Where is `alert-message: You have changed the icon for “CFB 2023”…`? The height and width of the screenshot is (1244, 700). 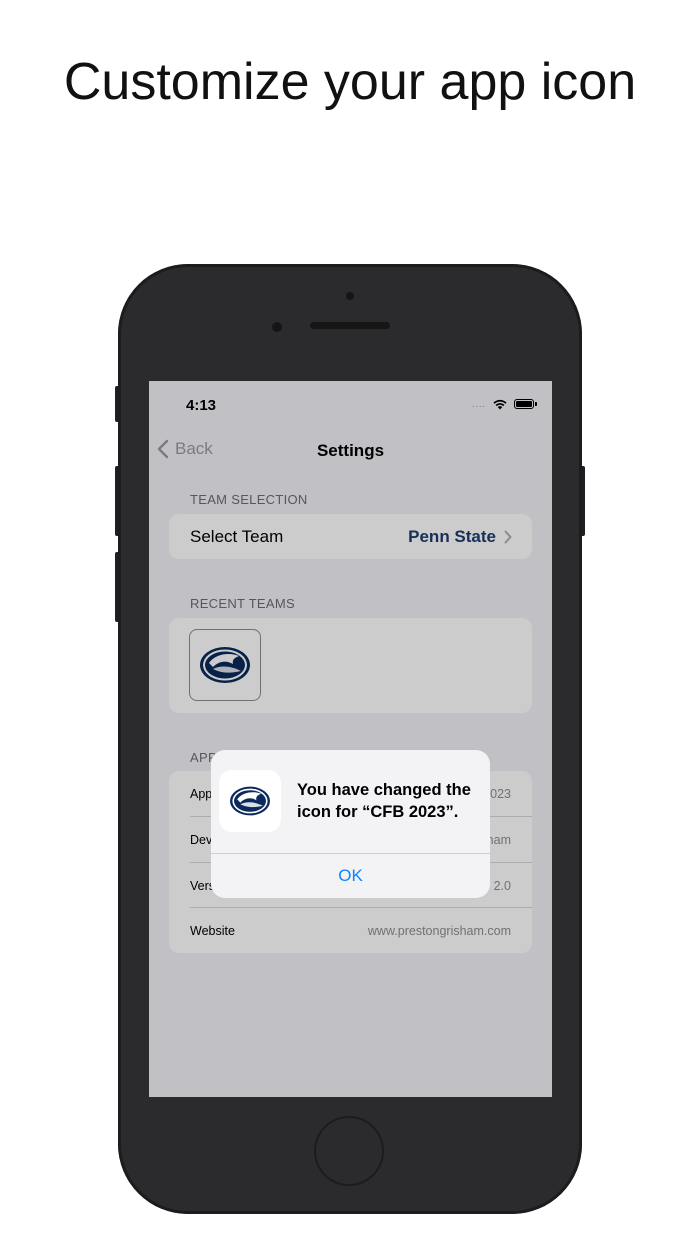
alert-message: You have changed the icon for “CFB 2023”… is located at coordinates (384, 801).